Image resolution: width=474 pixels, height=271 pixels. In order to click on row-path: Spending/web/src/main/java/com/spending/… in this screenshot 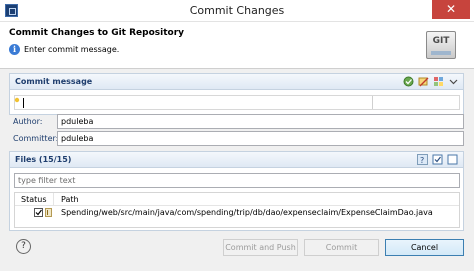, I will do `click(247, 212)`.